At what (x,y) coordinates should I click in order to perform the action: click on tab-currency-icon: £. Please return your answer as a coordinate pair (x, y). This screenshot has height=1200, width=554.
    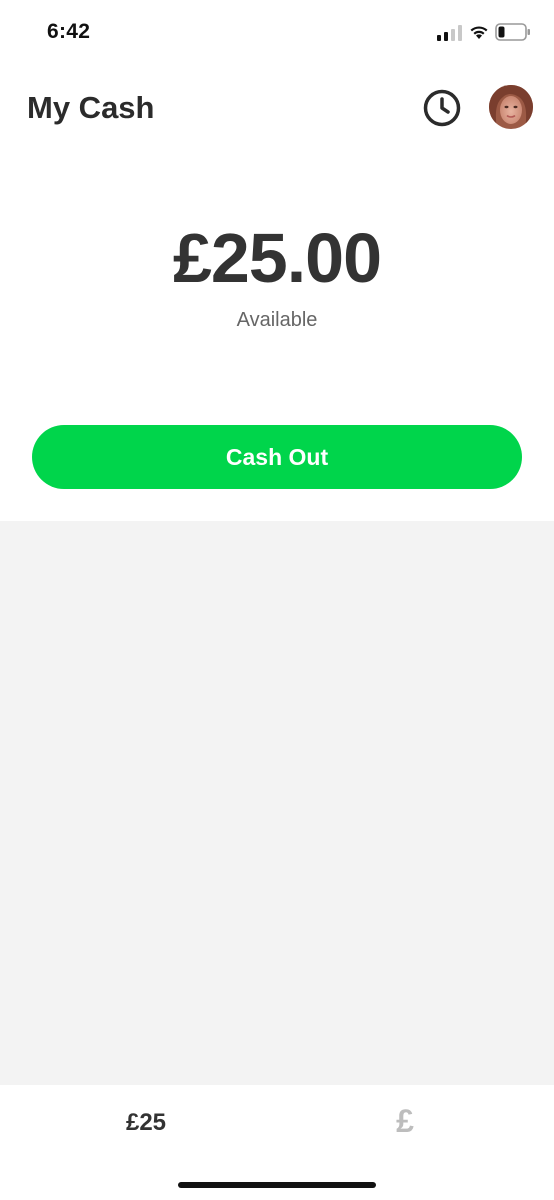
    Looking at the image, I should click on (405, 1121).